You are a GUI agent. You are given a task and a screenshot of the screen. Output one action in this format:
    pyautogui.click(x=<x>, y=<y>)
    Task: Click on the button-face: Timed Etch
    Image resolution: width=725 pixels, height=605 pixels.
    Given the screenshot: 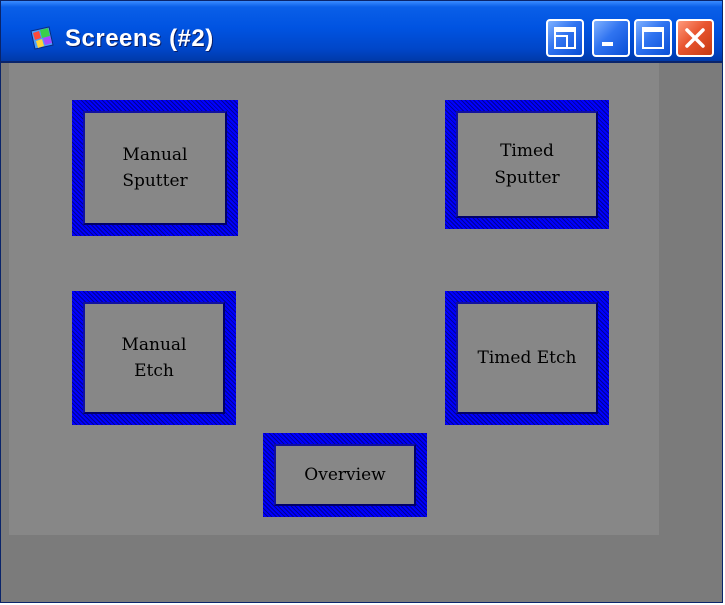 What is the action you would take?
    pyautogui.click(x=527, y=358)
    